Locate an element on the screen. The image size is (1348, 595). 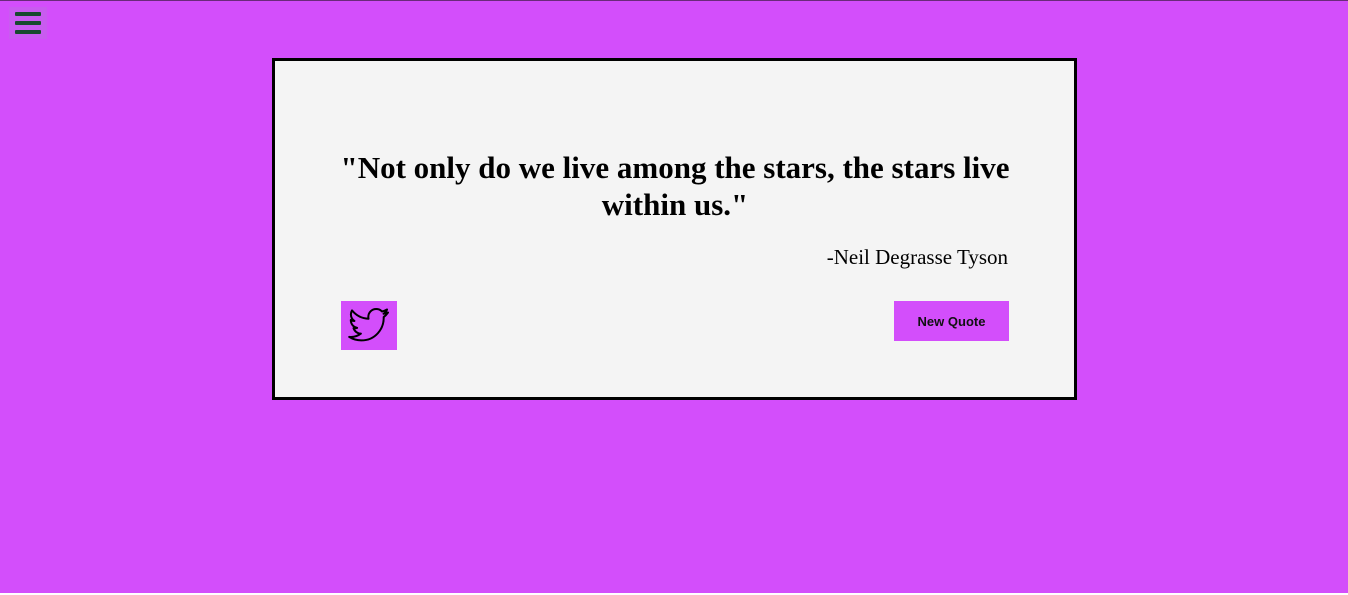
hamburger-menu-icon is located at coordinates (28, 14).